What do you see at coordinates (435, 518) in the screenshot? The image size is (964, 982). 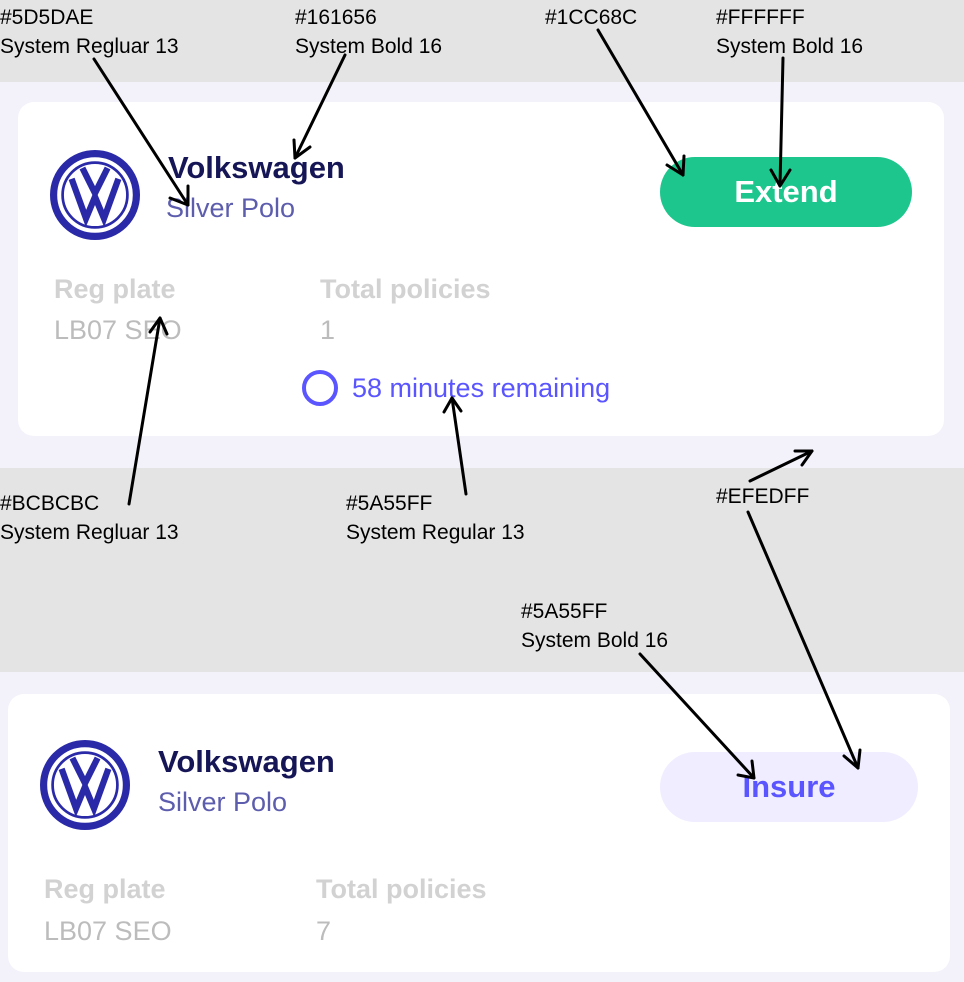 I see `annotation-timer-spec: #5A55FF System Regular 13` at bounding box center [435, 518].